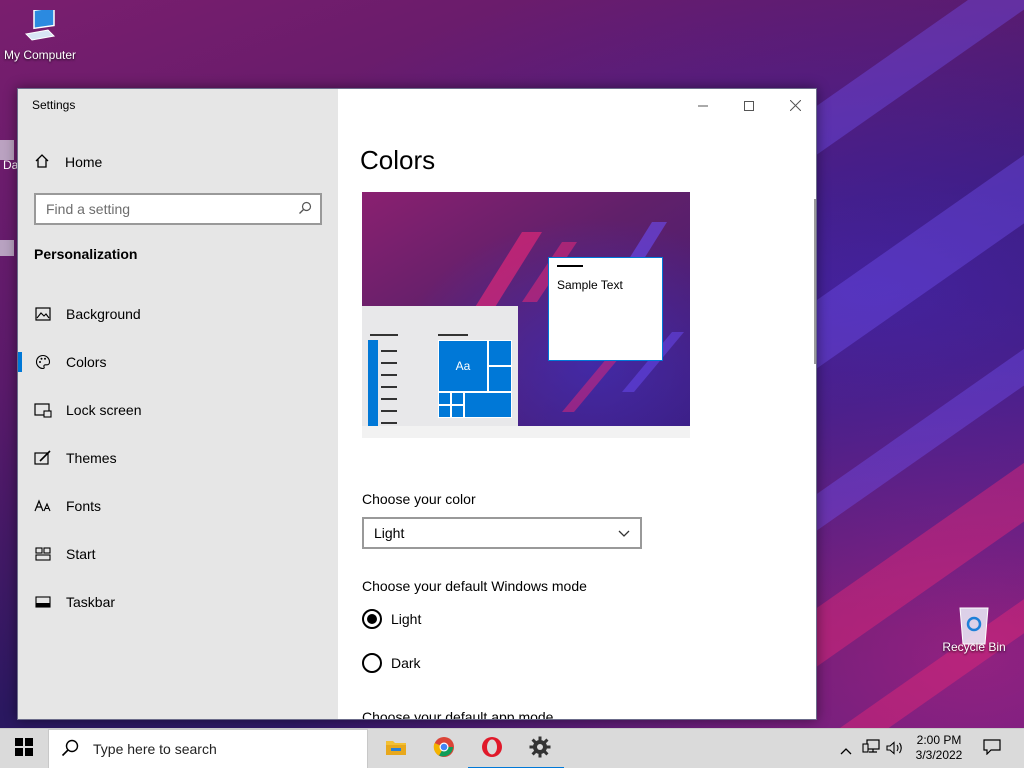  Describe the element at coordinates (458, 714) in the screenshot. I see `app-mode-label: Choose your default app mode` at that location.